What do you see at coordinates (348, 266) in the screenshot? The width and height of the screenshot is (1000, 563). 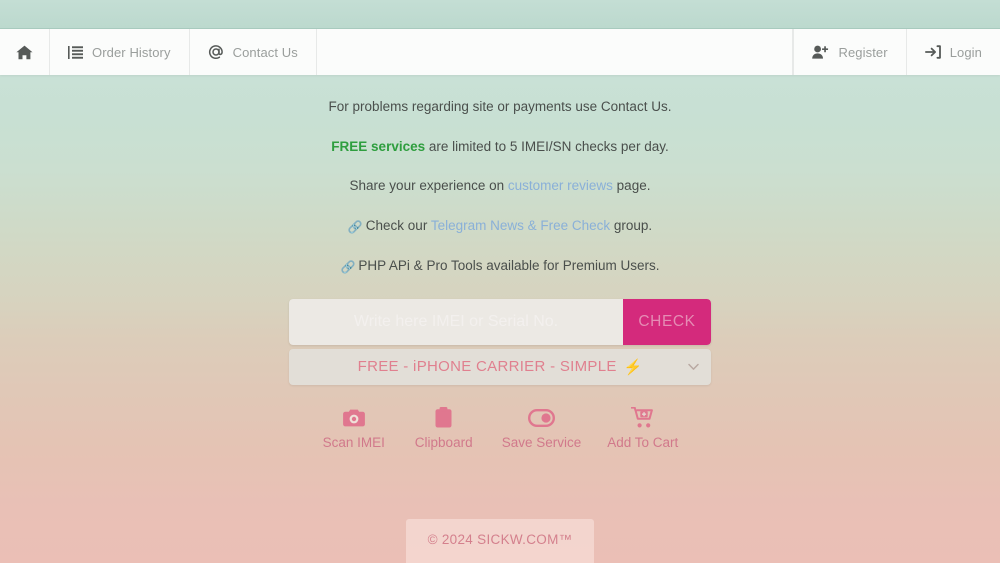 I see `link-chain-icon-2: 🔗` at bounding box center [348, 266].